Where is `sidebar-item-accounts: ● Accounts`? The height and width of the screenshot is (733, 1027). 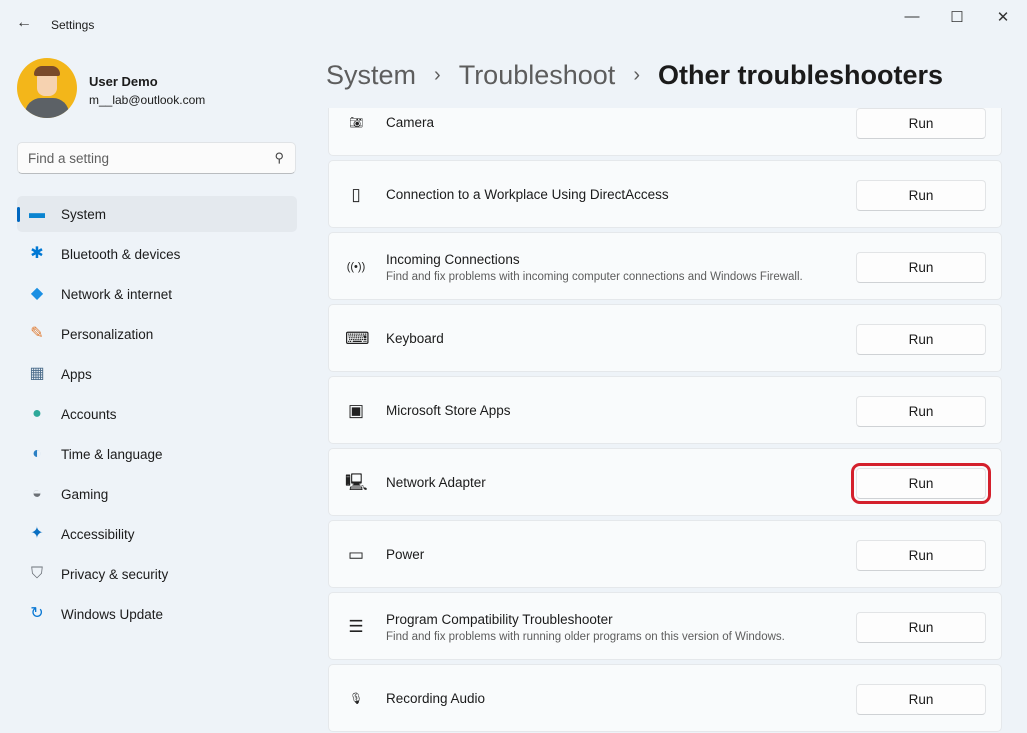 sidebar-item-accounts: ● Accounts is located at coordinates (157, 414).